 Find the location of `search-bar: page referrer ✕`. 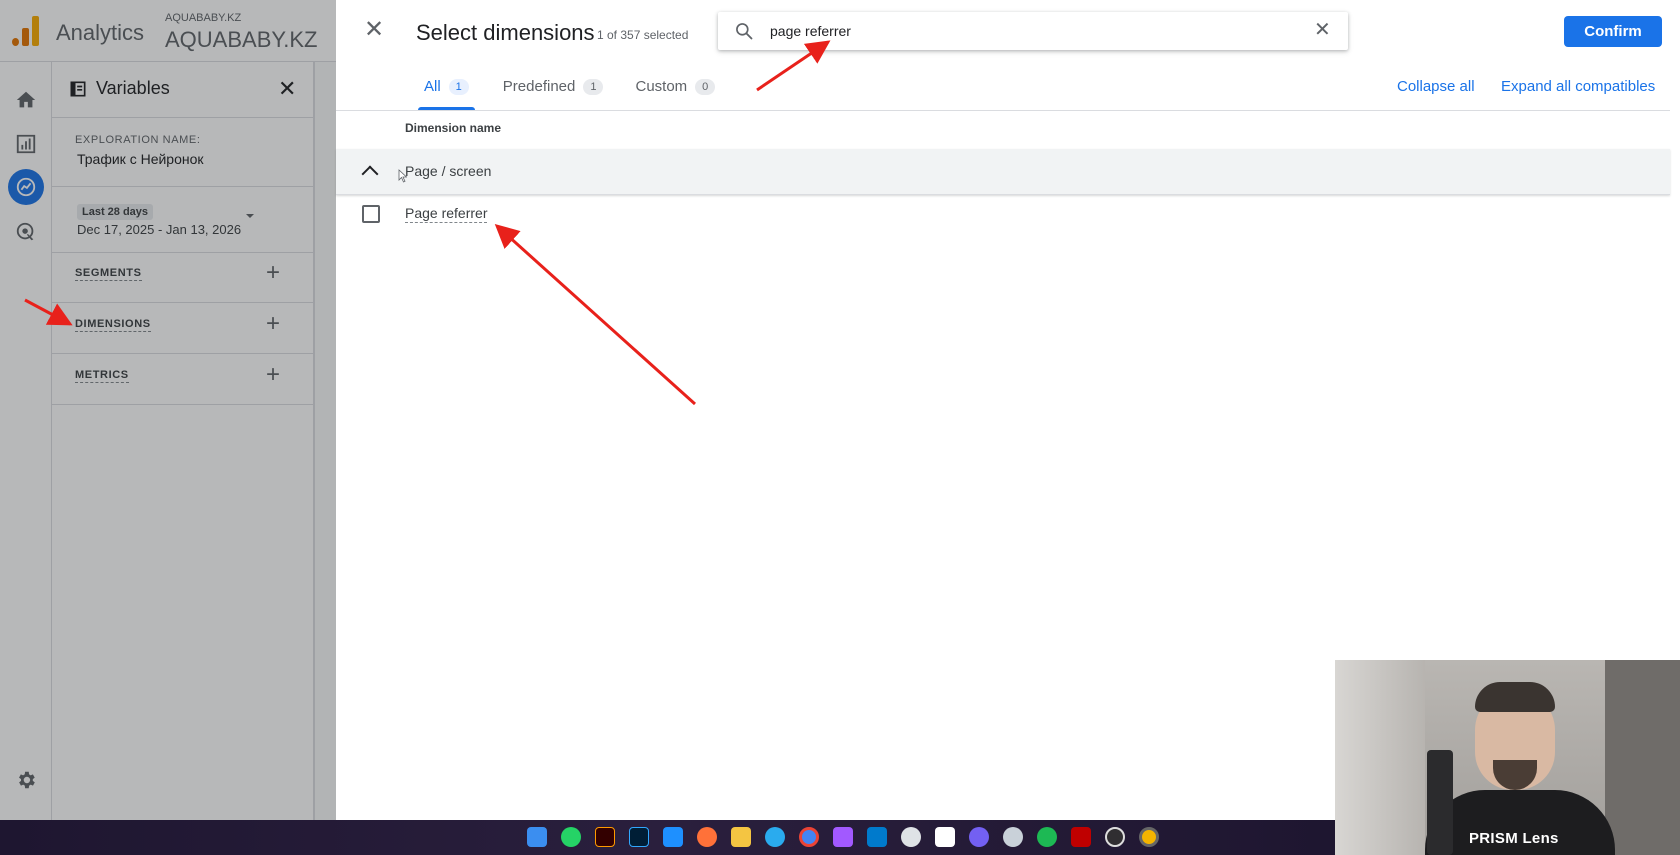

search-bar: page referrer ✕ is located at coordinates (1033, 31).